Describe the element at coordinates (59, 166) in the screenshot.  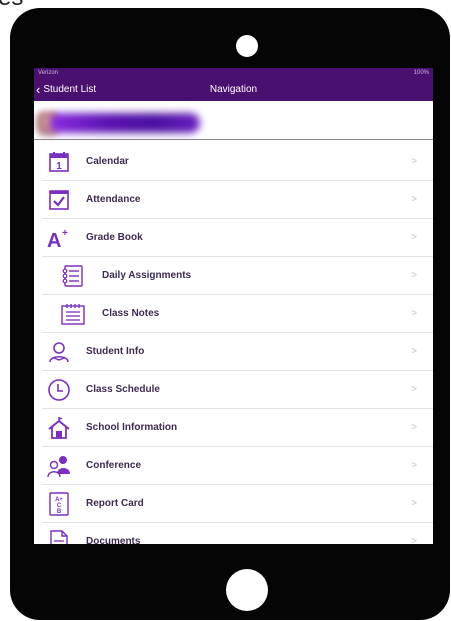
I see `svg-text: 1` at that location.